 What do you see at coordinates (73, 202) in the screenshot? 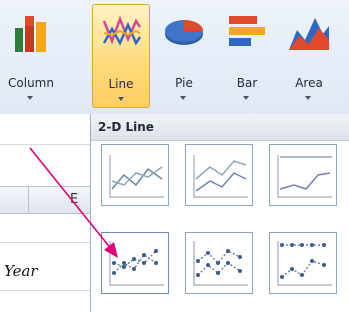
I see `callout-arrow` at bounding box center [73, 202].